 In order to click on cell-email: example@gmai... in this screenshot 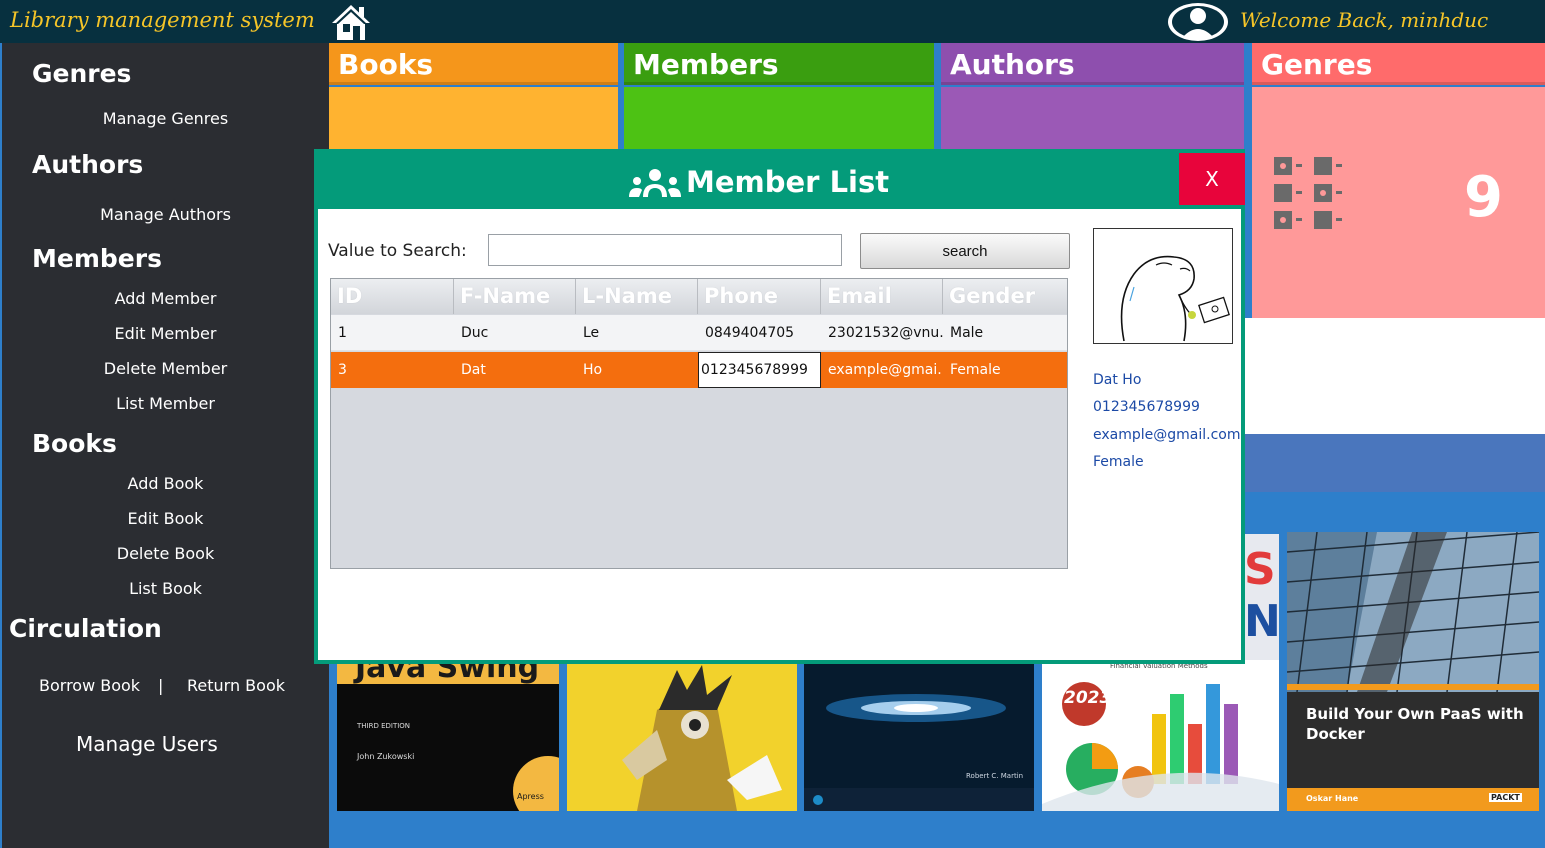, I will do `click(882, 370)`.